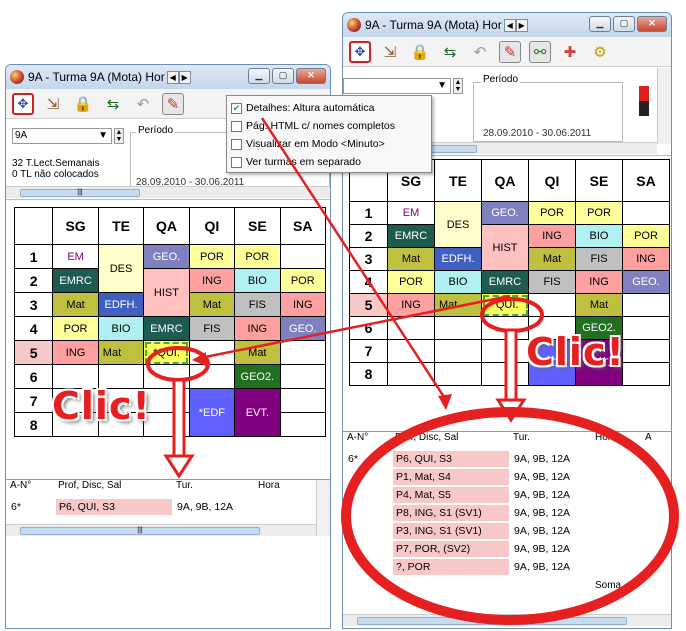  What do you see at coordinates (259, 76) in the screenshot?
I see `minimize-button: ▁` at bounding box center [259, 76].